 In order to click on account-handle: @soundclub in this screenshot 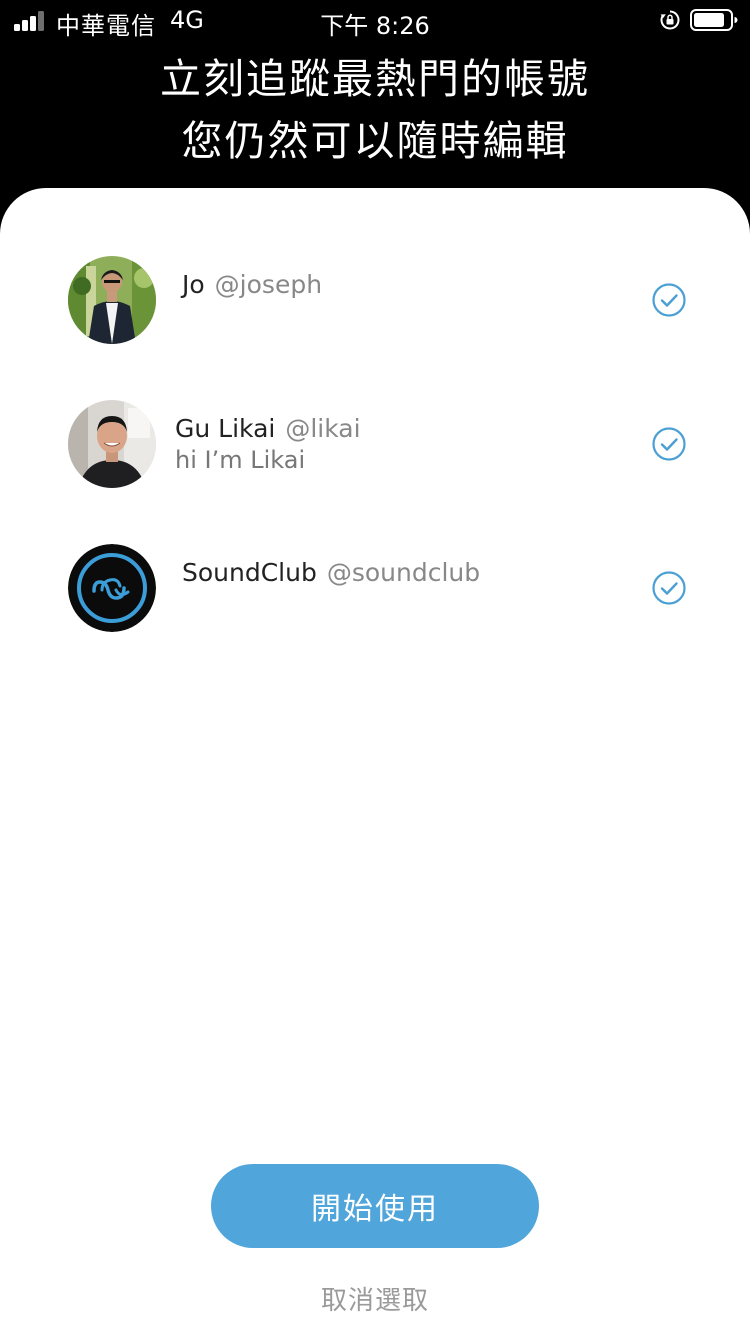, I will do `click(403, 572)`.